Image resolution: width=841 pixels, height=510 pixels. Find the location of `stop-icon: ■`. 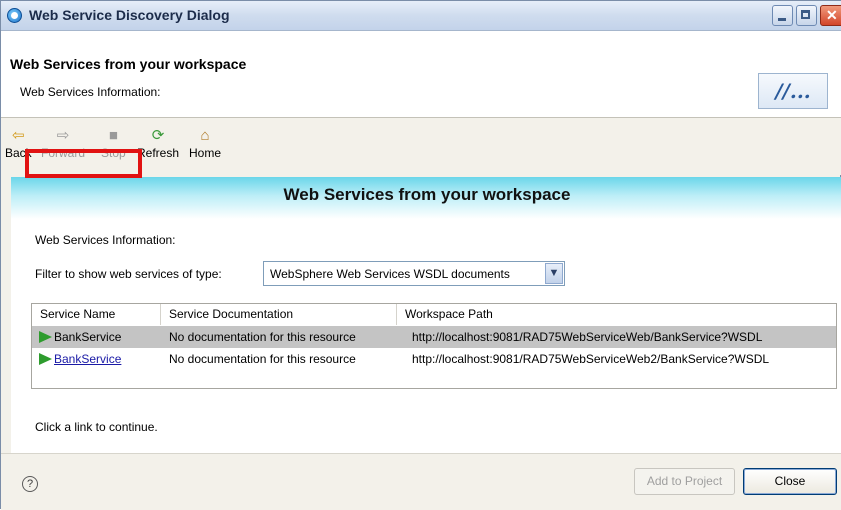

stop-icon: ■ is located at coordinates (113, 135).